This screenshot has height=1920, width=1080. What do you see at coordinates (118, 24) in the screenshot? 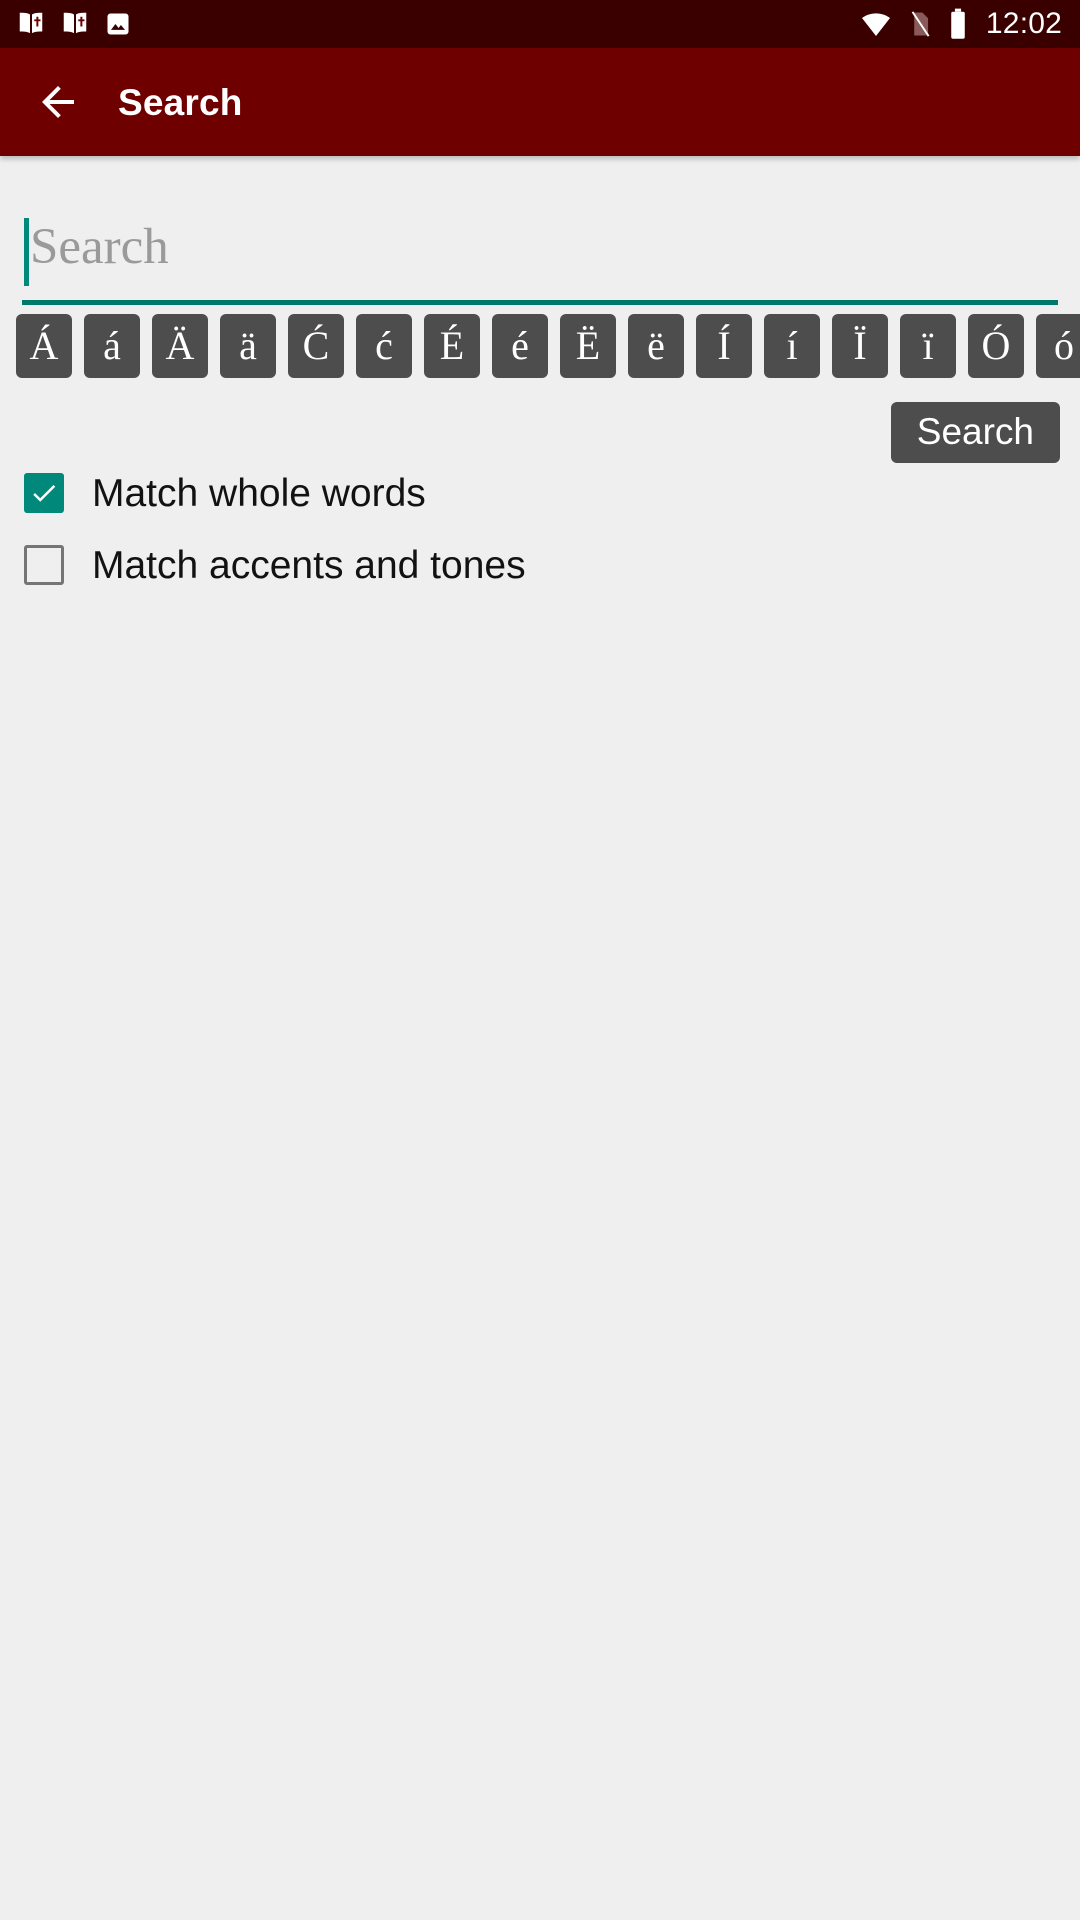
I see `image-icon` at bounding box center [118, 24].